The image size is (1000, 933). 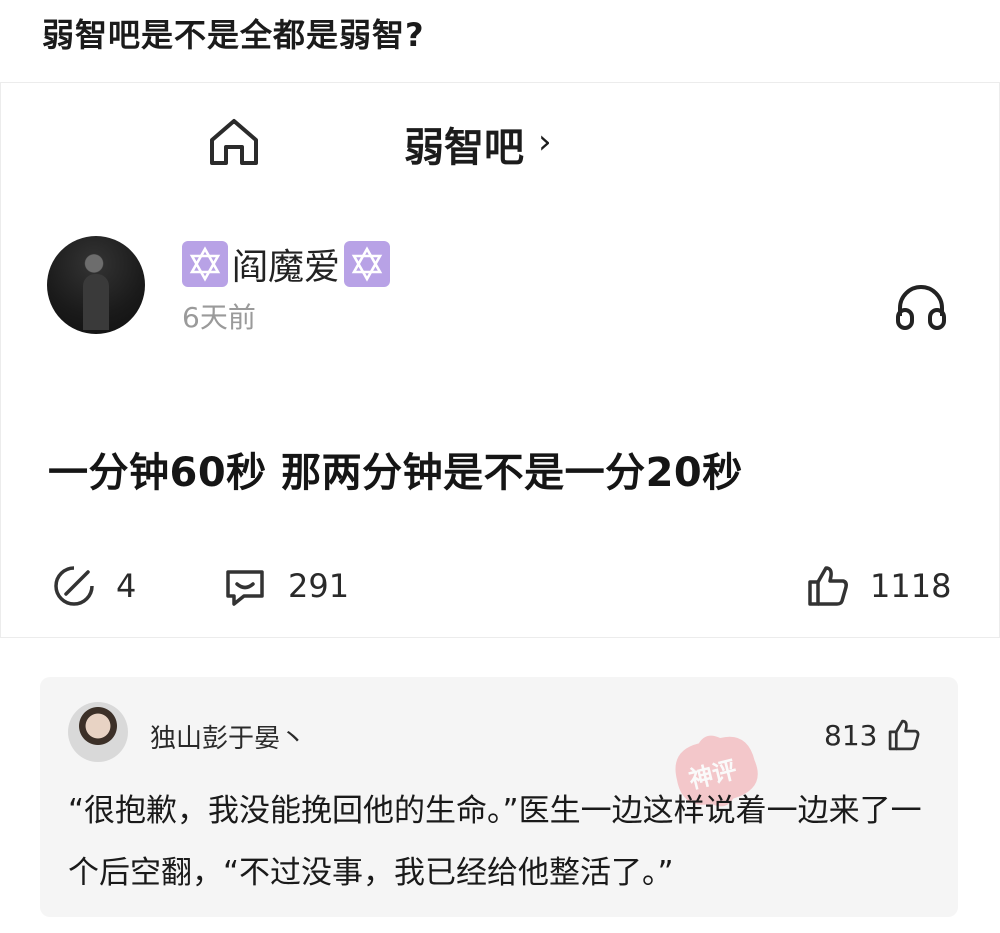 What do you see at coordinates (96, 285) in the screenshot?
I see `author-avatar` at bounding box center [96, 285].